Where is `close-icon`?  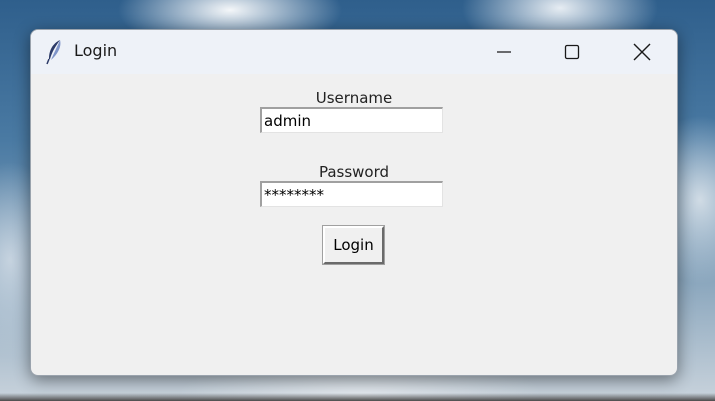 close-icon is located at coordinates (642, 52).